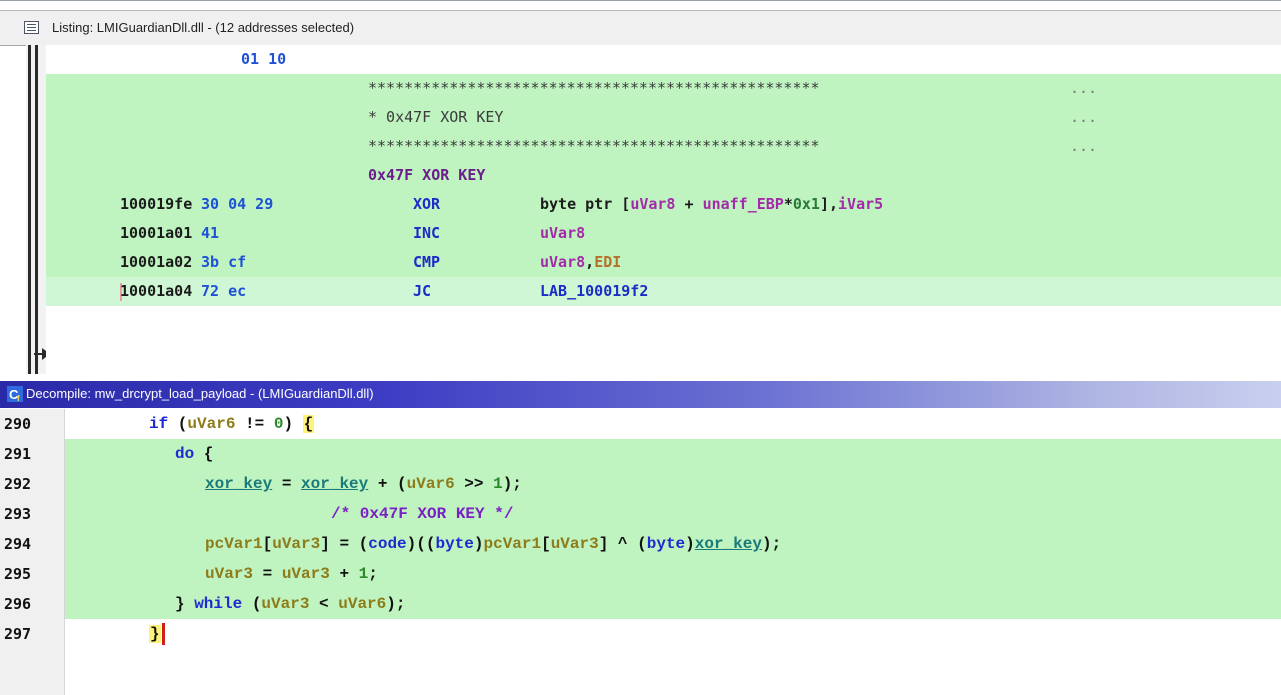 The height and width of the screenshot is (695, 1281). What do you see at coordinates (156, 291) in the screenshot?
I see `instruction-address: 10001a04` at bounding box center [156, 291].